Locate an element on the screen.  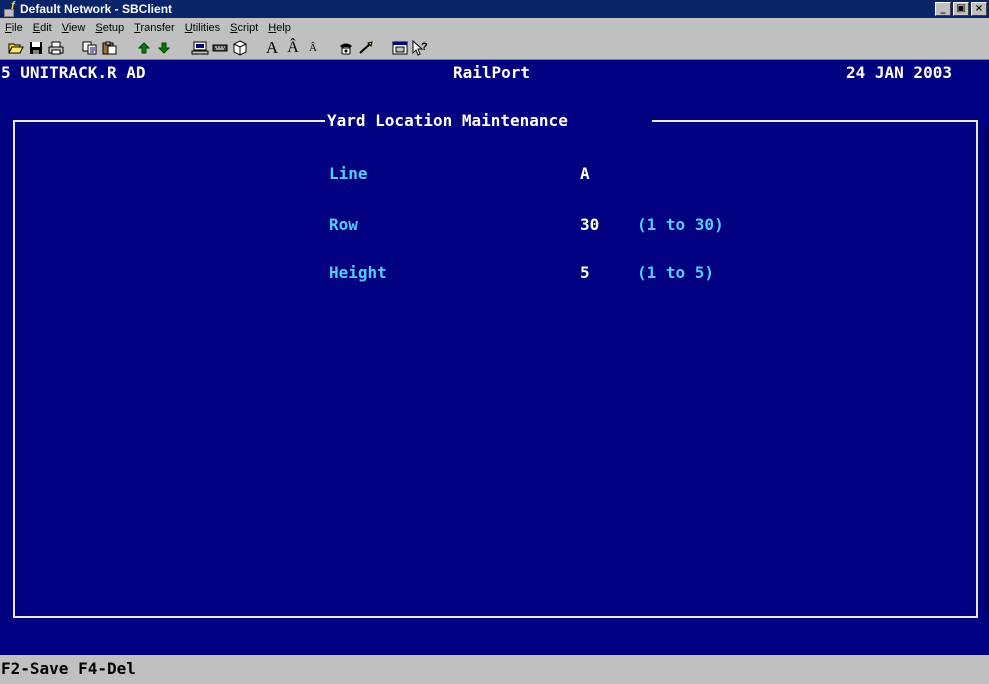
download-arrow-icon is located at coordinates (164, 48).